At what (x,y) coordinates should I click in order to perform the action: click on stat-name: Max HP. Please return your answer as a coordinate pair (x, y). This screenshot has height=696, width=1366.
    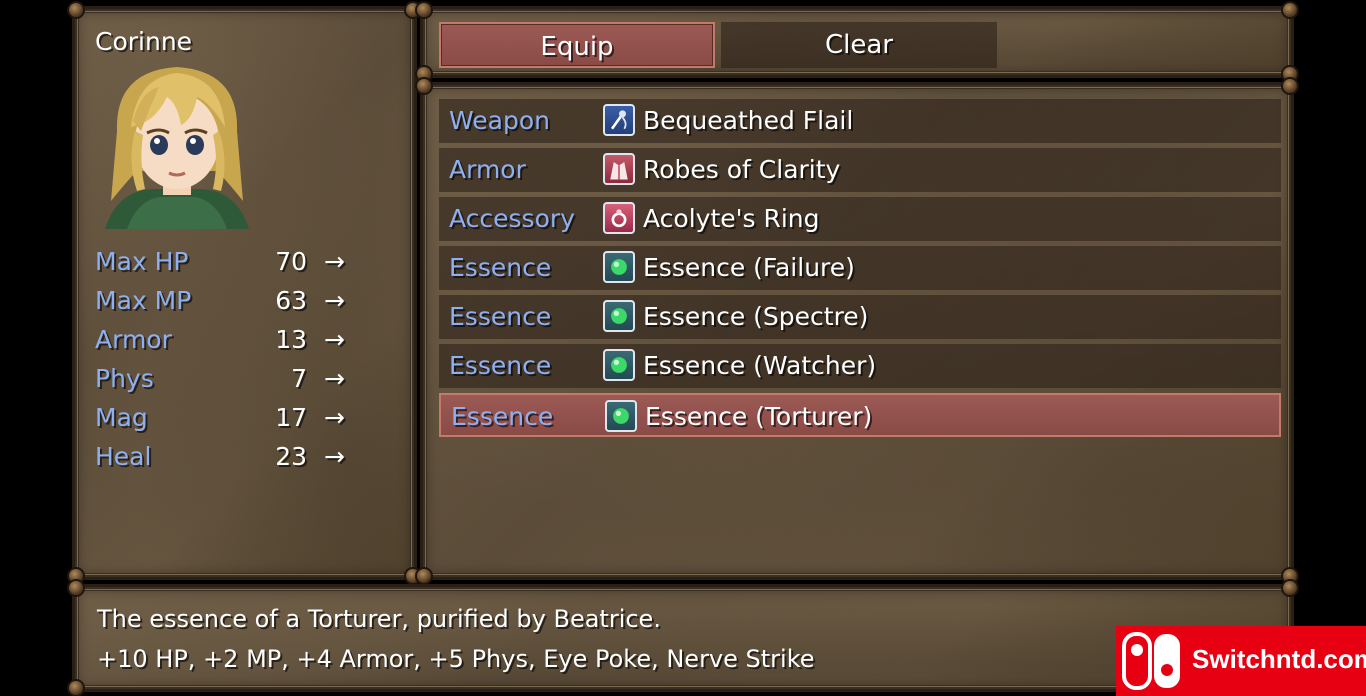
    Looking at the image, I should click on (142, 261).